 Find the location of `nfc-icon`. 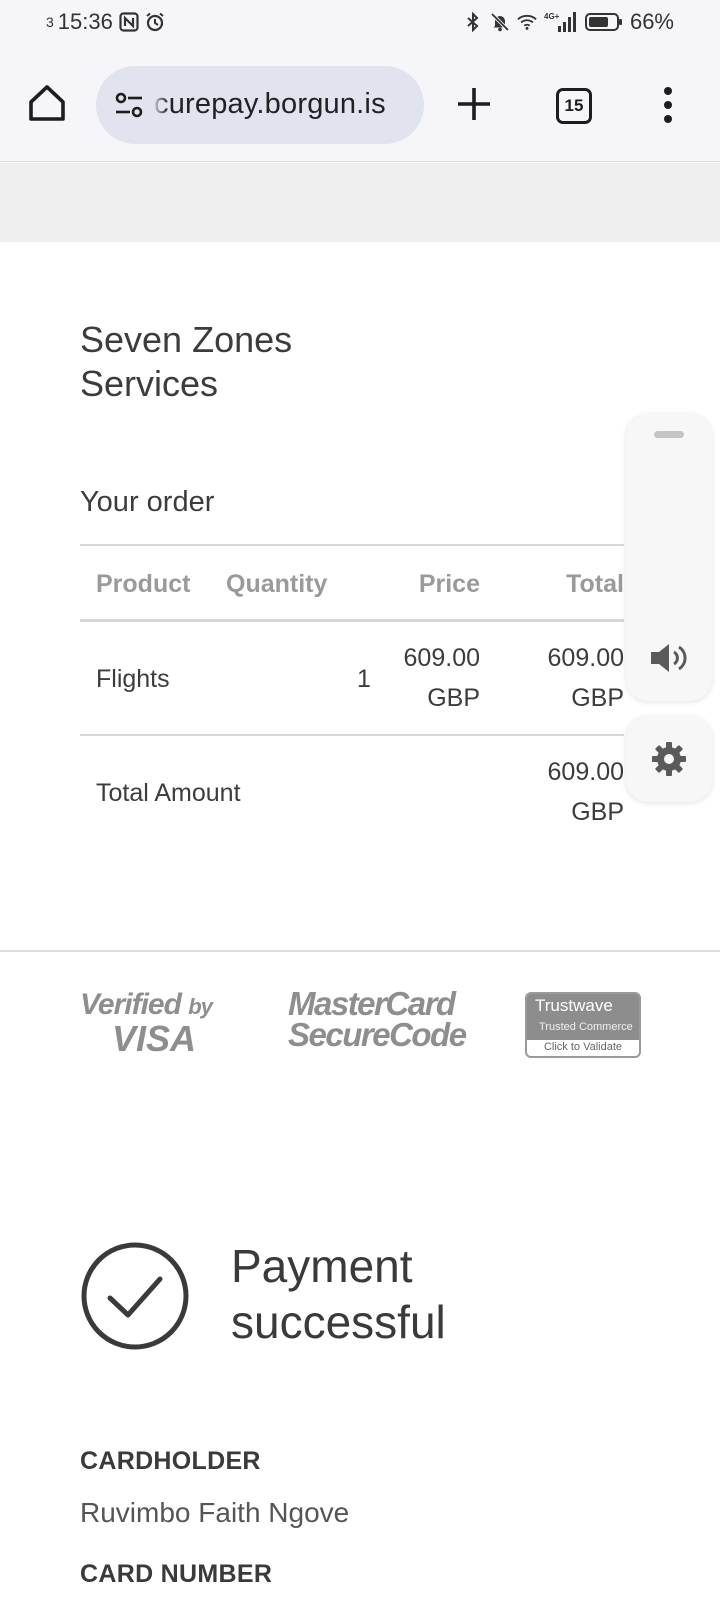

nfc-icon is located at coordinates (129, 22).